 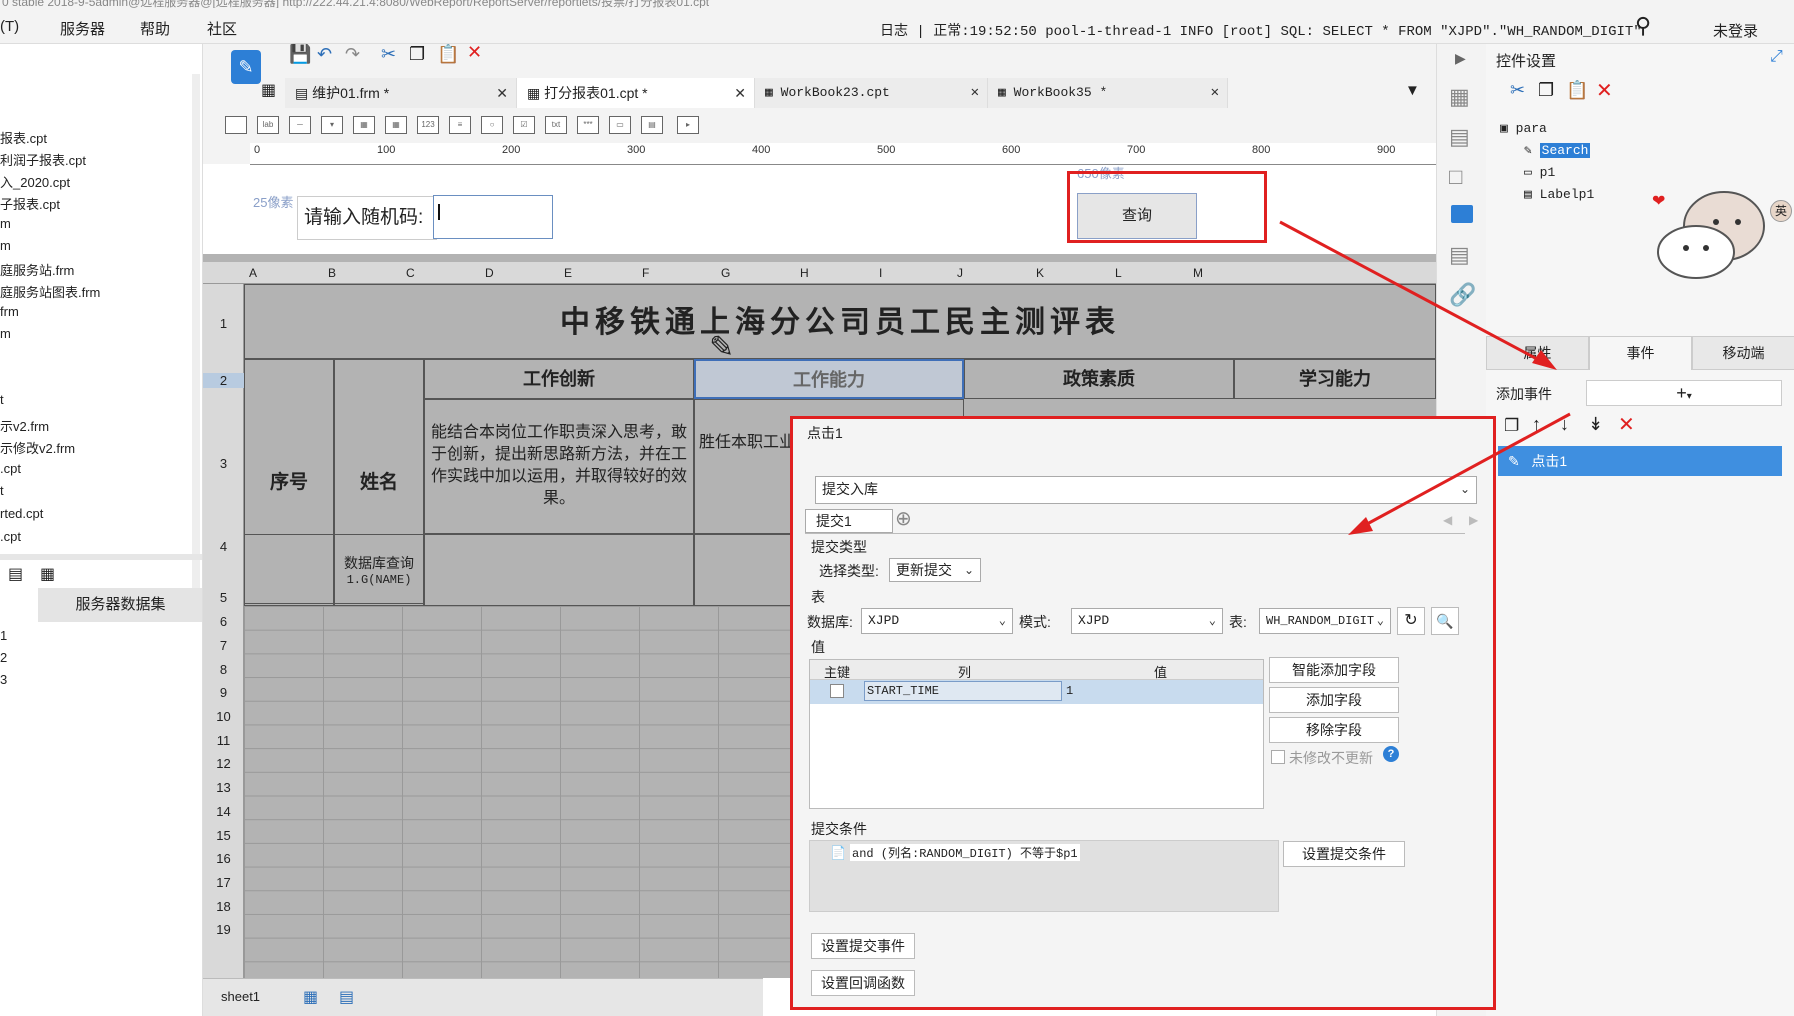 What do you see at coordinates (223, 787) in the screenshot?
I see `row-label: 13` at bounding box center [223, 787].